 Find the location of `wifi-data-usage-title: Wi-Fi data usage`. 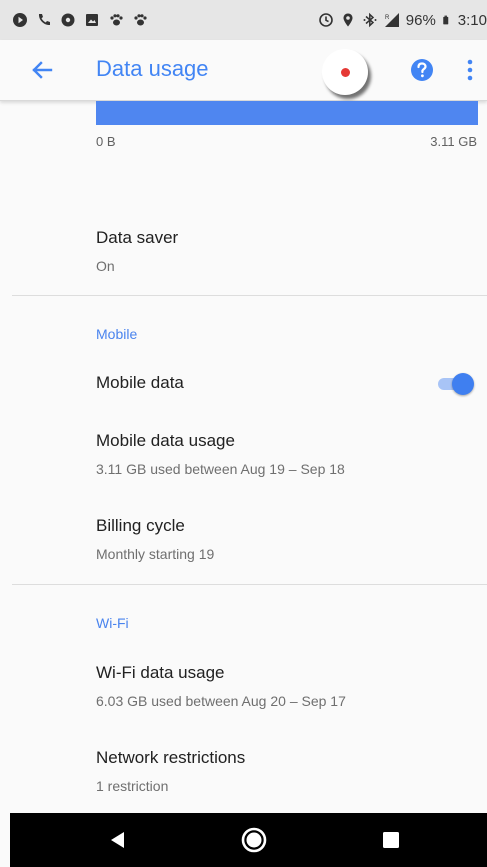

wifi-data-usage-title: Wi-Fi data usage is located at coordinates (160, 672).